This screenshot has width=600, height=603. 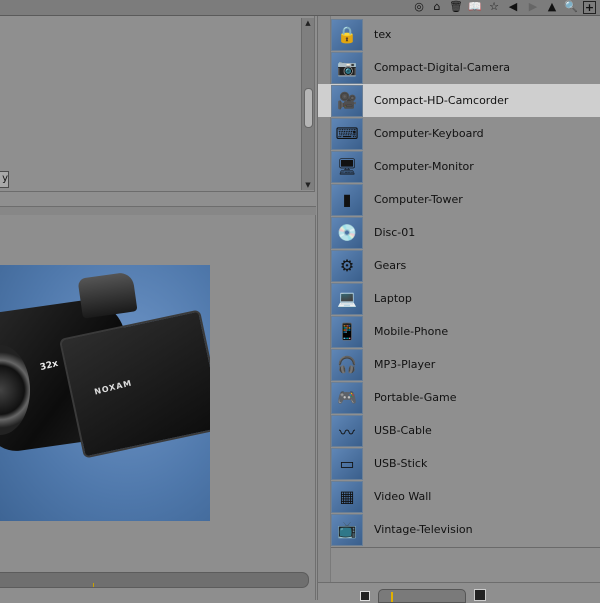 I want to click on usb-stick-icon: ▭, so click(x=347, y=463).